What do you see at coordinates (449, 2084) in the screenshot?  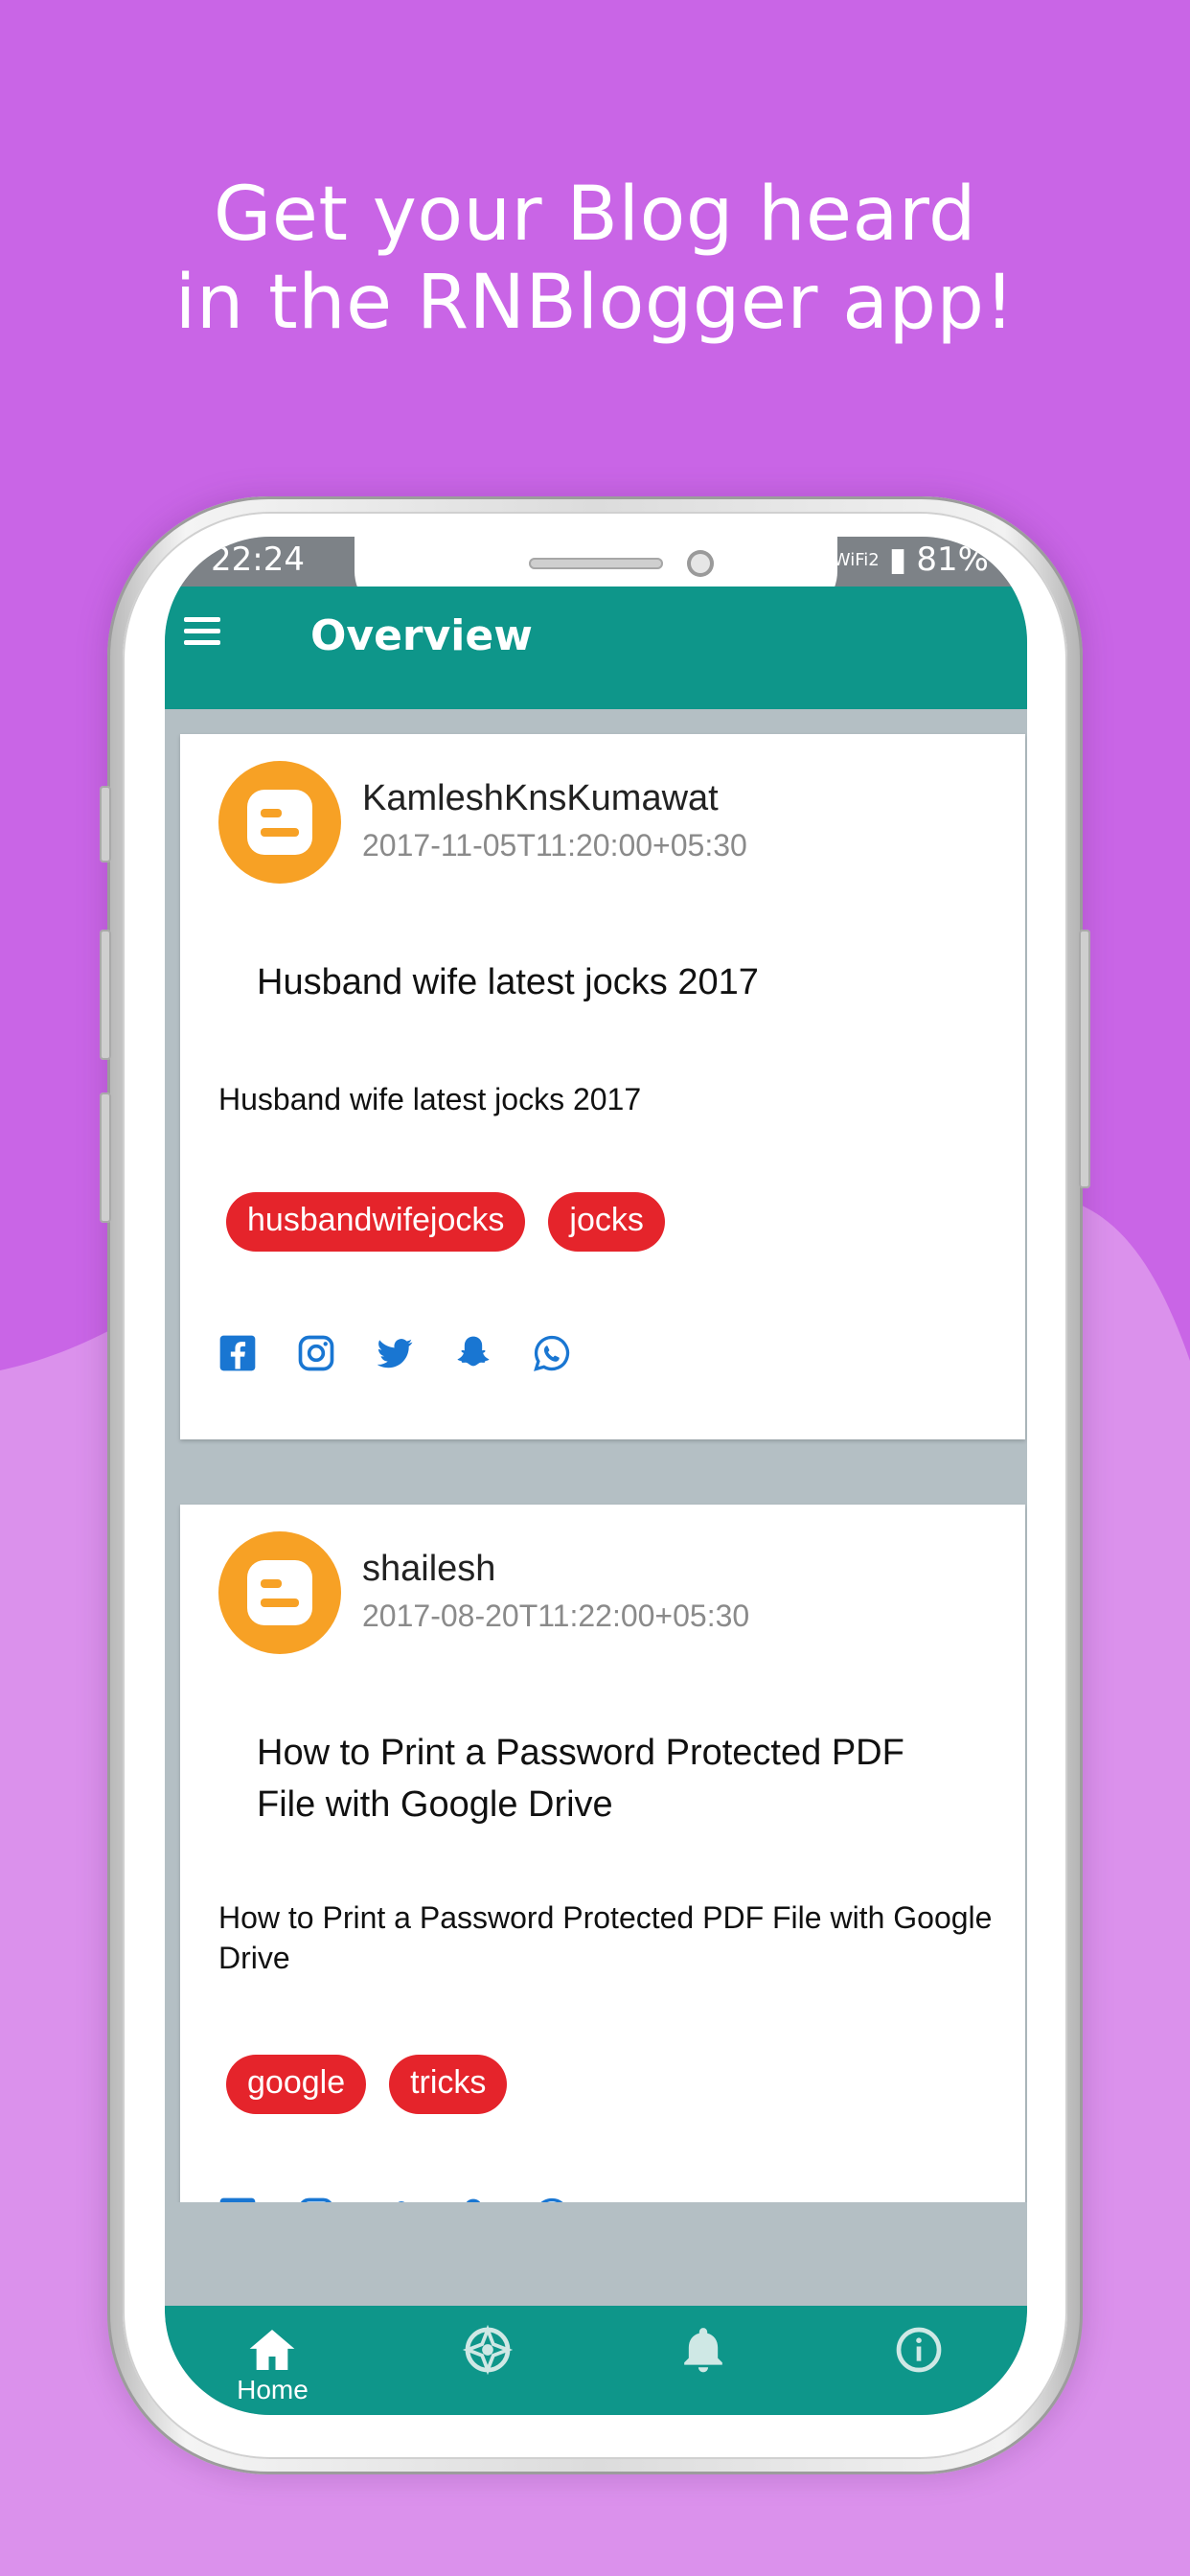 I see `tag-chip: tricks` at bounding box center [449, 2084].